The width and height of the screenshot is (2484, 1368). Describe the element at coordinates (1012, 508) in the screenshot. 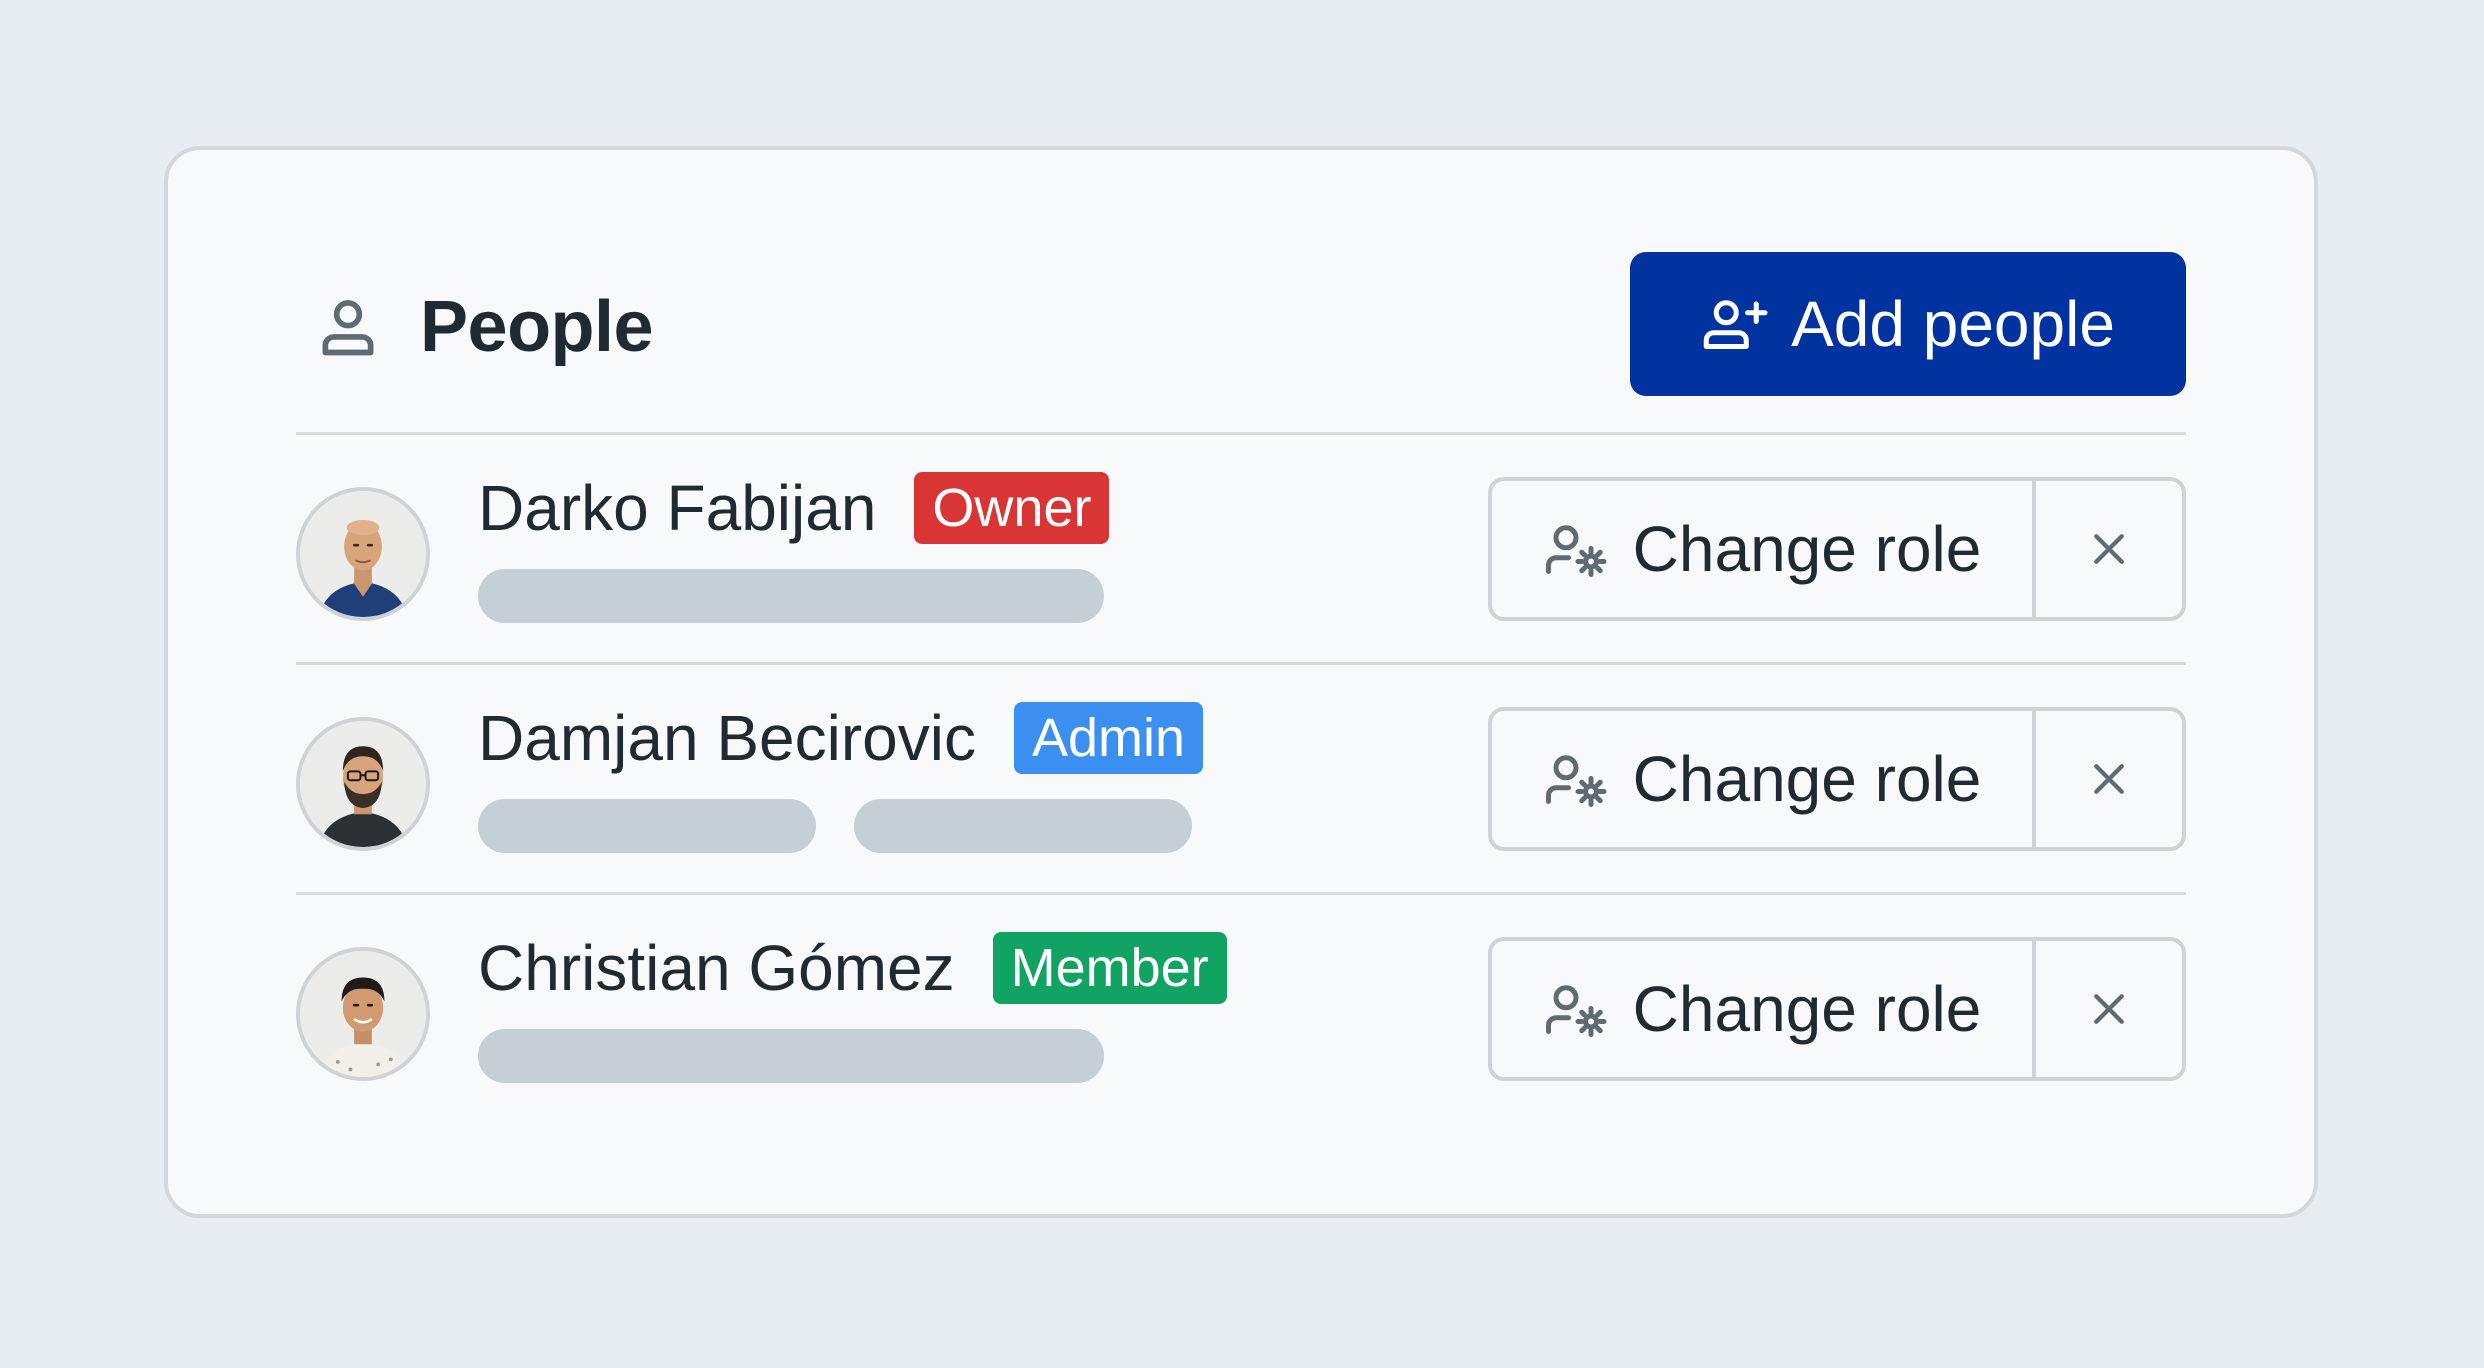

I see `role-badge-owner: Owner` at that location.